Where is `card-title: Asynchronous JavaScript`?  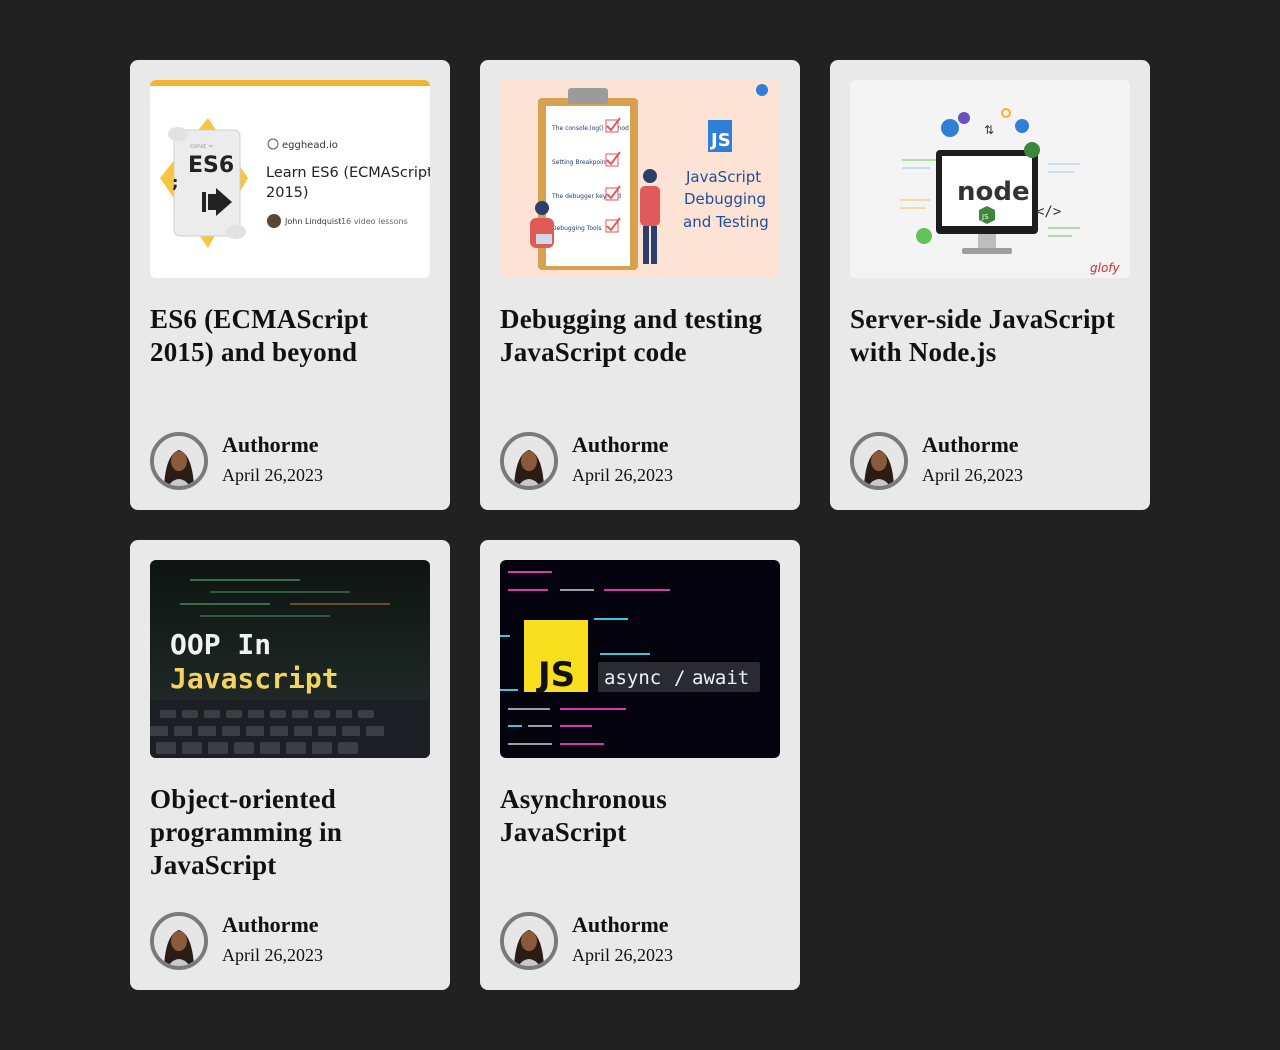
card-title: Asynchronous JavaScript is located at coordinates (640, 816).